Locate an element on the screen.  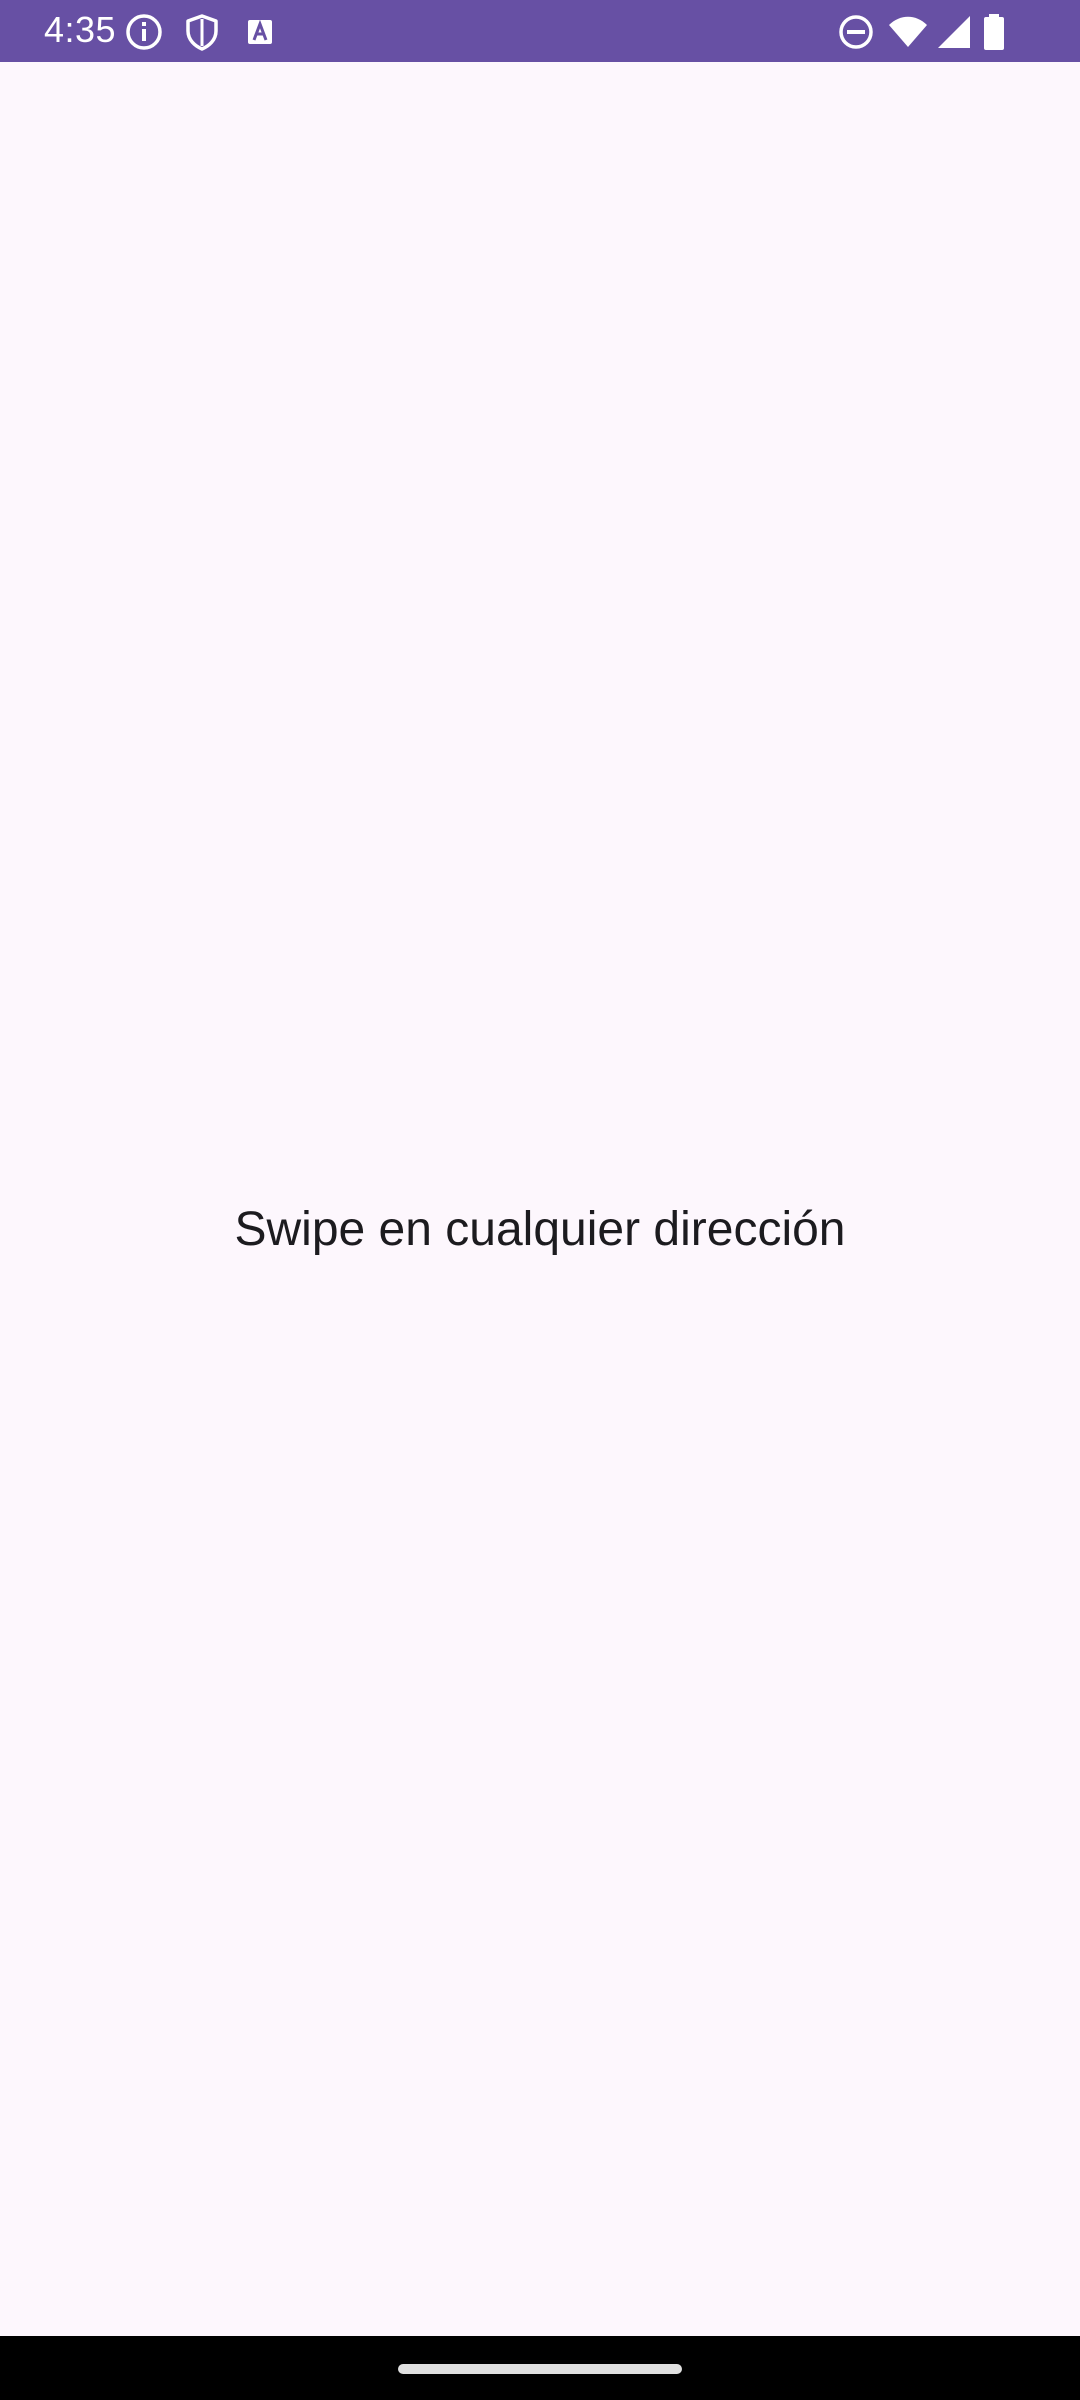
do-not-disturb-icon is located at coordinates (856, 32).